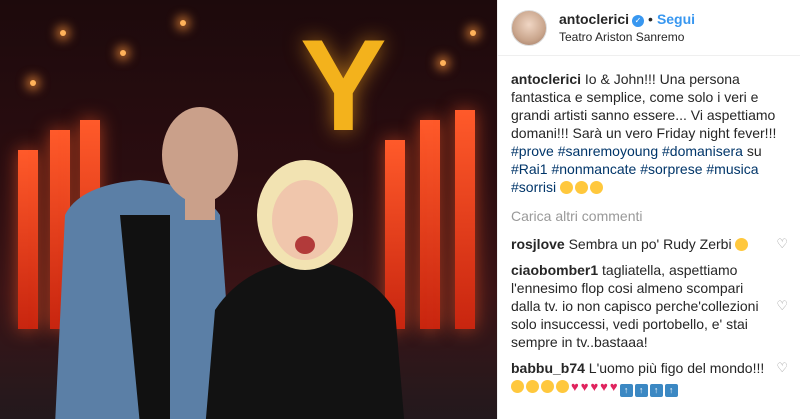 This screenshot has width=800, height=419. I want to click on load-more-comments-link: Carica altri commenti, so click(649, 216).